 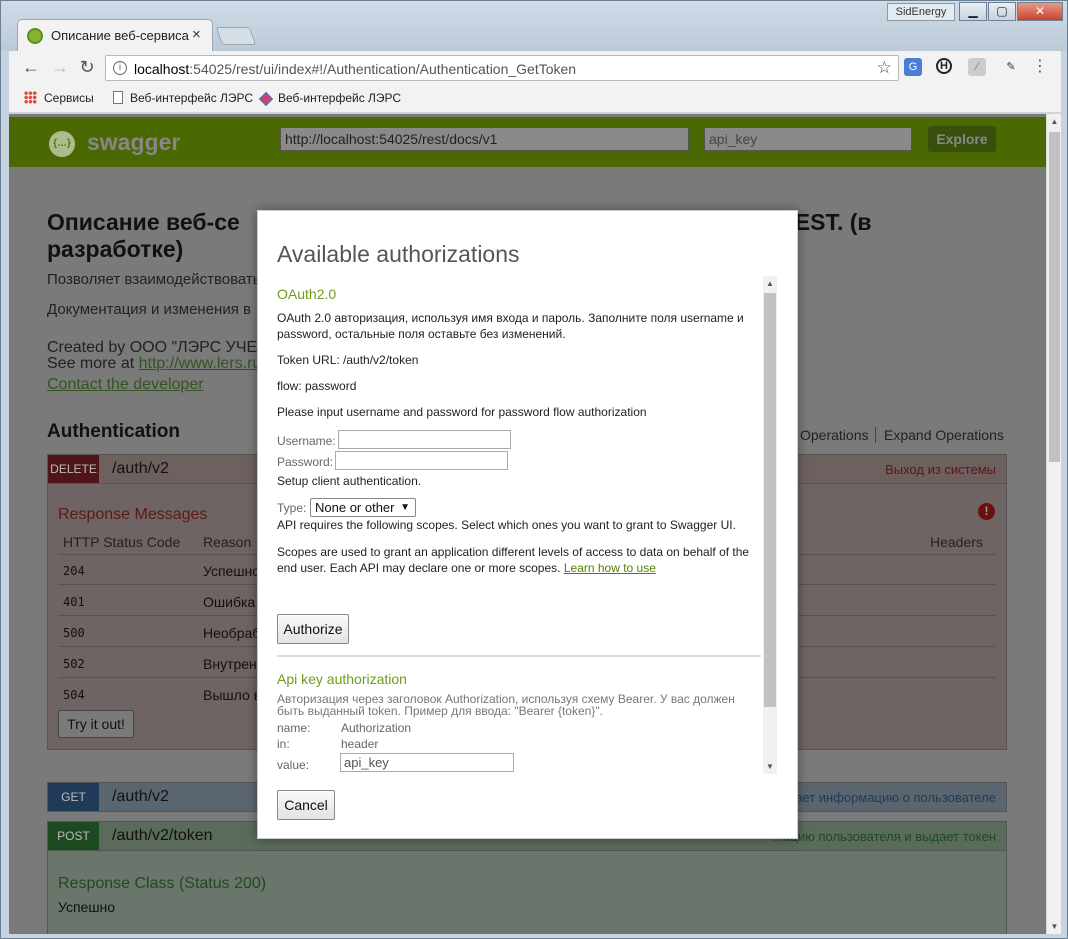 I want to click on status-reason: Успешно, so click(x=232, y=571).